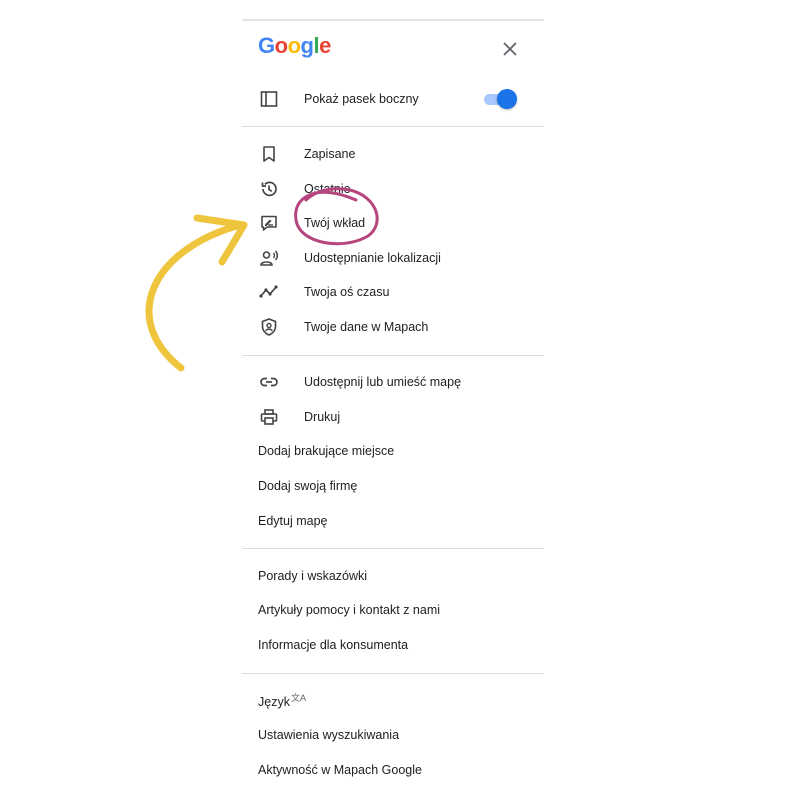  What do you see at coordinates (393, 700) in the screenshot?
I see `menu-item-language: Język文A` at bounding box center [393, 700].